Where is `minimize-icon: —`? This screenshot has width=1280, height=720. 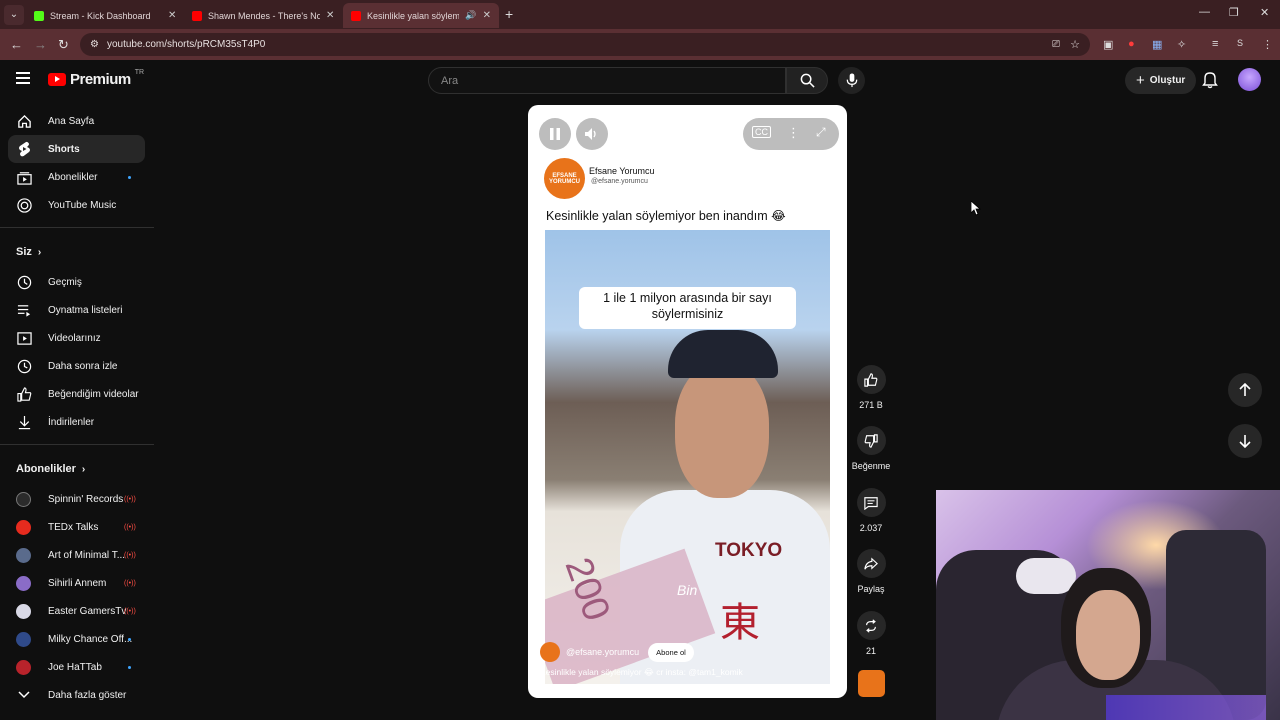 minimize-icon: — is located at coordinates (1204, 12).